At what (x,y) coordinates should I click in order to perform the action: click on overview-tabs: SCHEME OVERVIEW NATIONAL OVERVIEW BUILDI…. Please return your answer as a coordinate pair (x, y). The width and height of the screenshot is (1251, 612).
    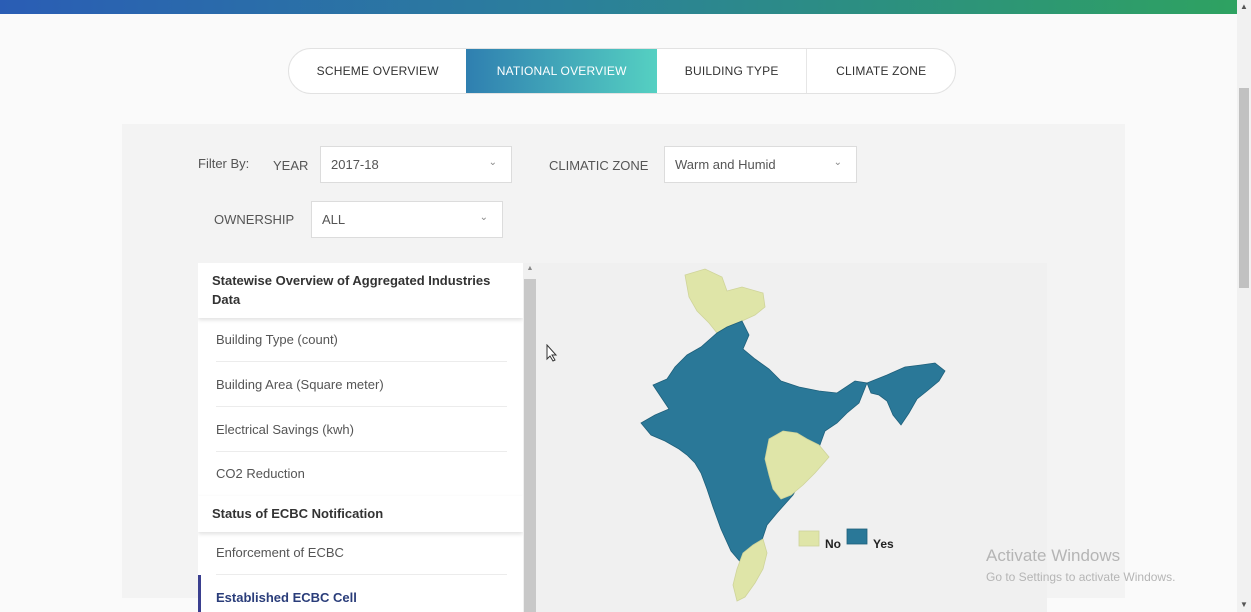
    Looking at the image, I should click on (622, 71).